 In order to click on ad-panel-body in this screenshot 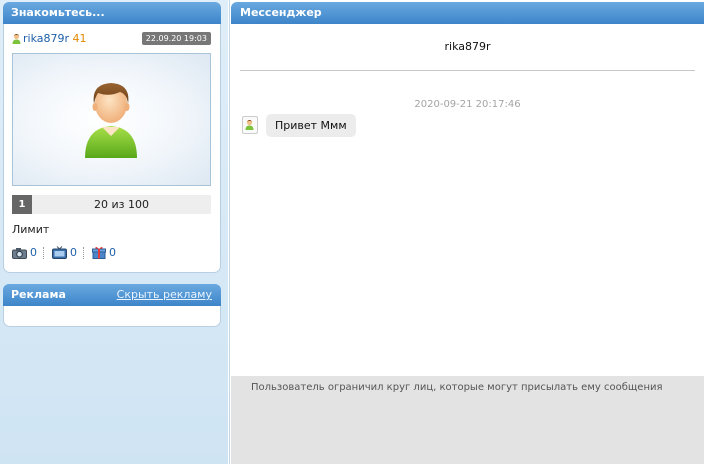, I will do `click(112, 316)`.